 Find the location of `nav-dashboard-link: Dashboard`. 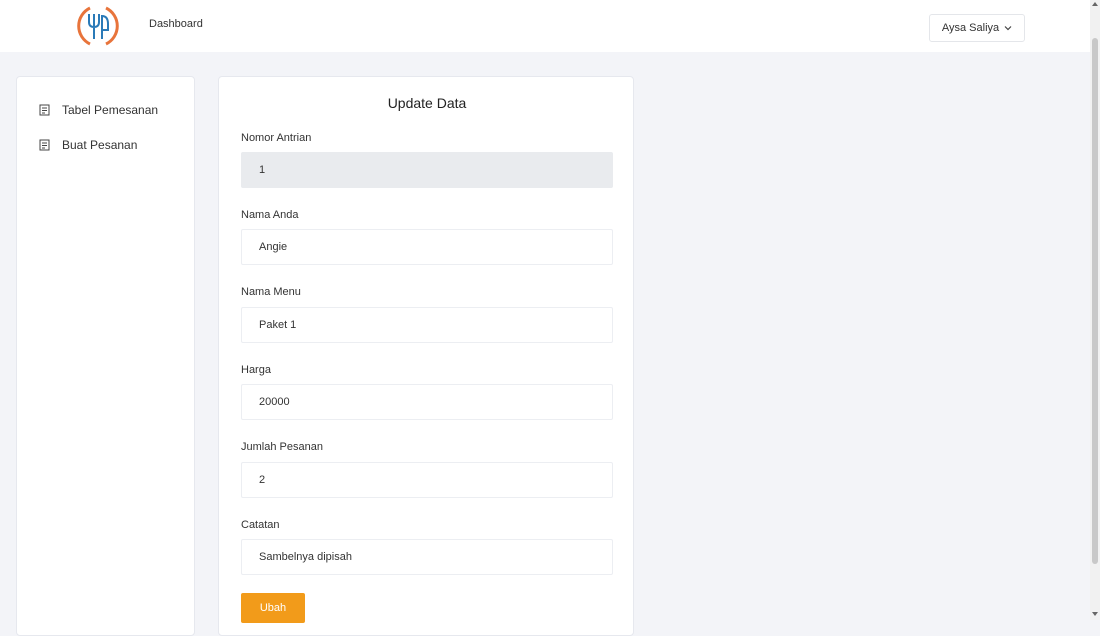

nav-dashboard-link: Dashboard is located at coordinates (176, 24).